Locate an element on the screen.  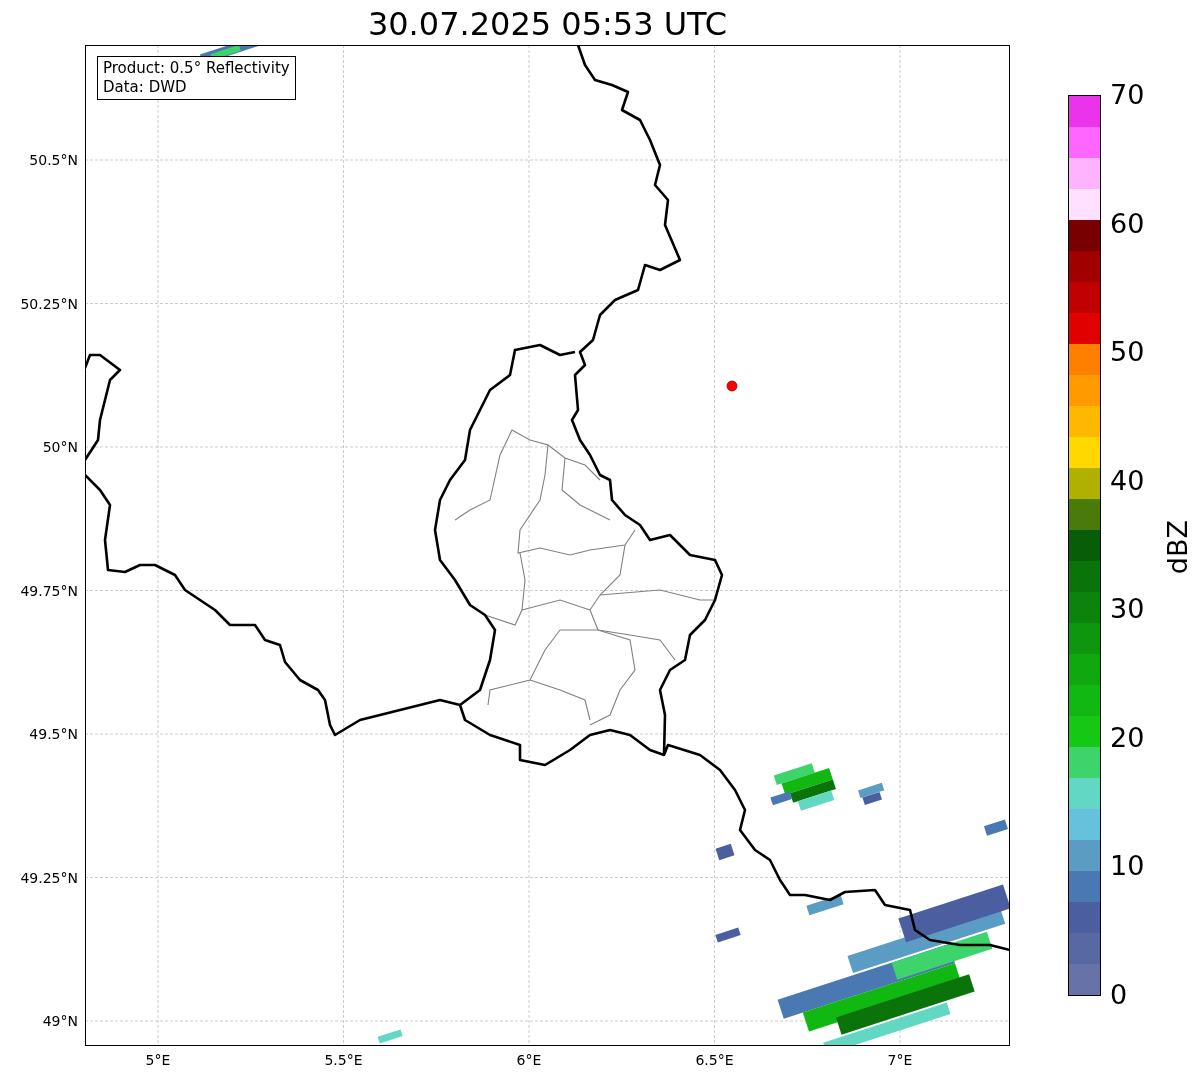
longitude-label: 5.5°E is located at coordinates (343, 1060).